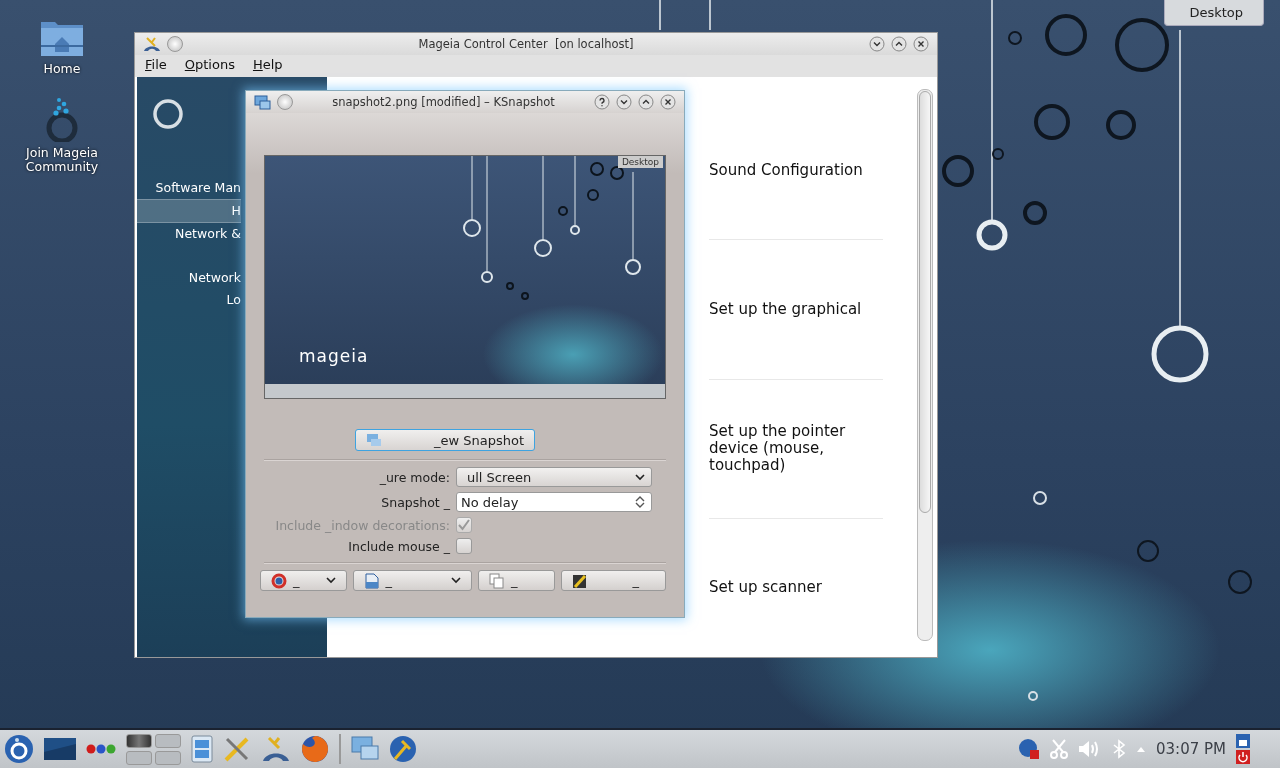 This screenshot has height=768, width=1280. Describe the element at coordinates (19, 749) in the screenshot. I see `mageia-menu-icon` at that location.